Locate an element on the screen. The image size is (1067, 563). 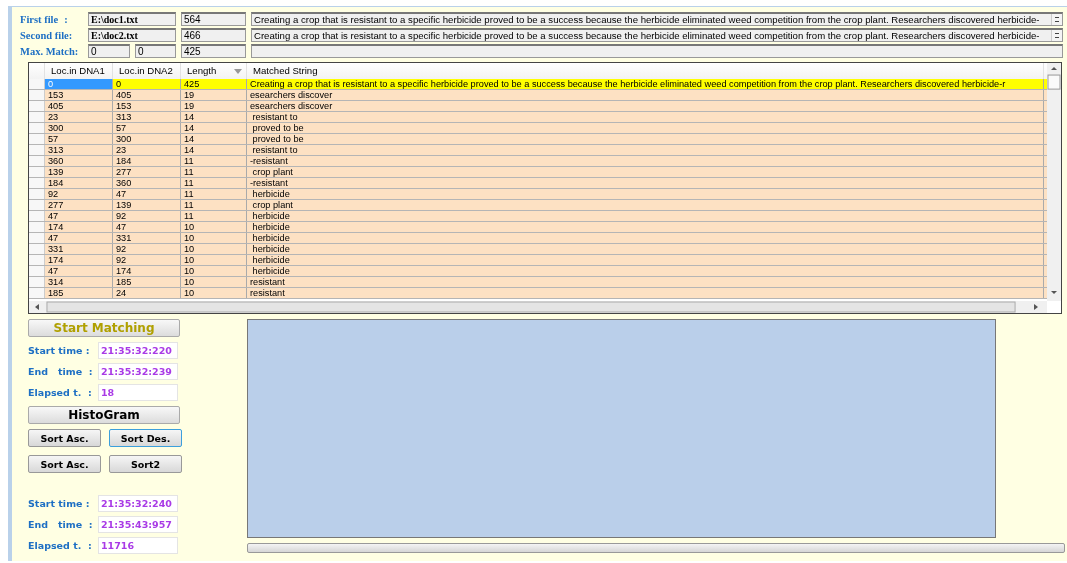
time-field: 18 is located at coordinates (138, 392).